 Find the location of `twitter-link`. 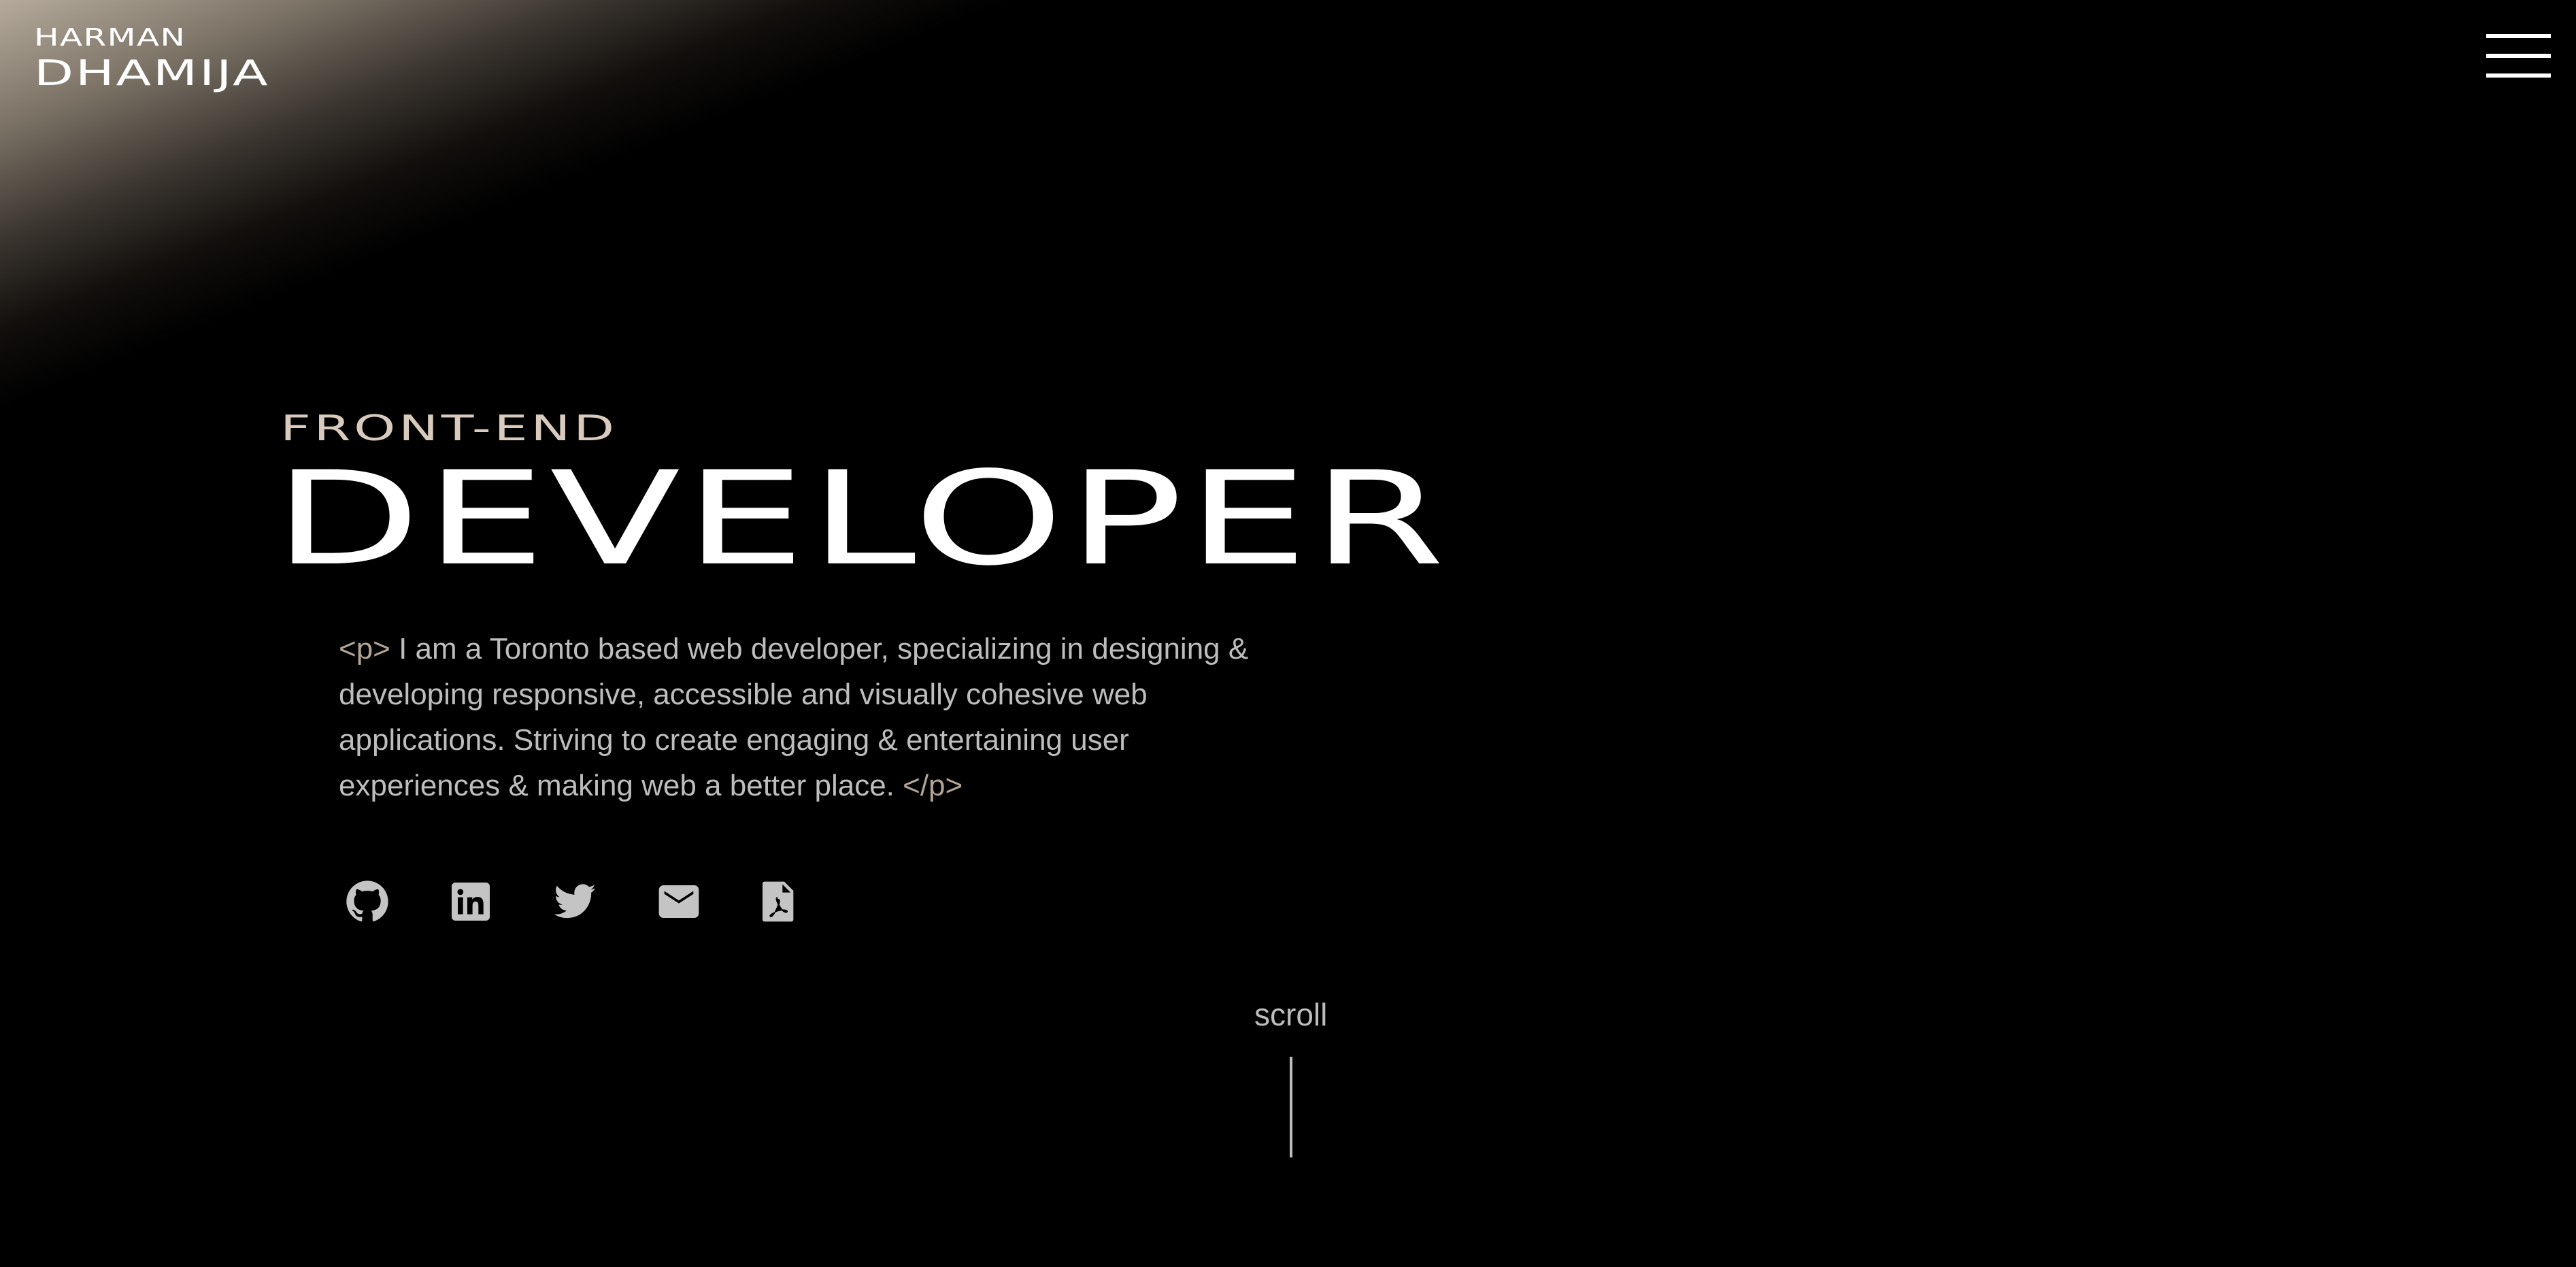

twitter-link is located at coordinates (575, 901).